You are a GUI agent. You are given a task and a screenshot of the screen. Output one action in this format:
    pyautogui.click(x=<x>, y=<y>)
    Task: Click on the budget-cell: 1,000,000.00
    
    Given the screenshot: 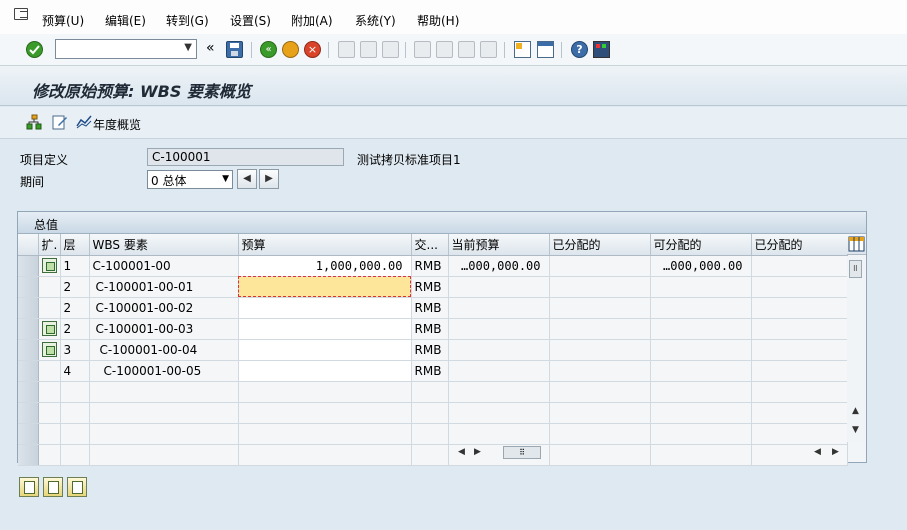 What is the action you would take?
    pyautogui.click(x=325, y=266)
    